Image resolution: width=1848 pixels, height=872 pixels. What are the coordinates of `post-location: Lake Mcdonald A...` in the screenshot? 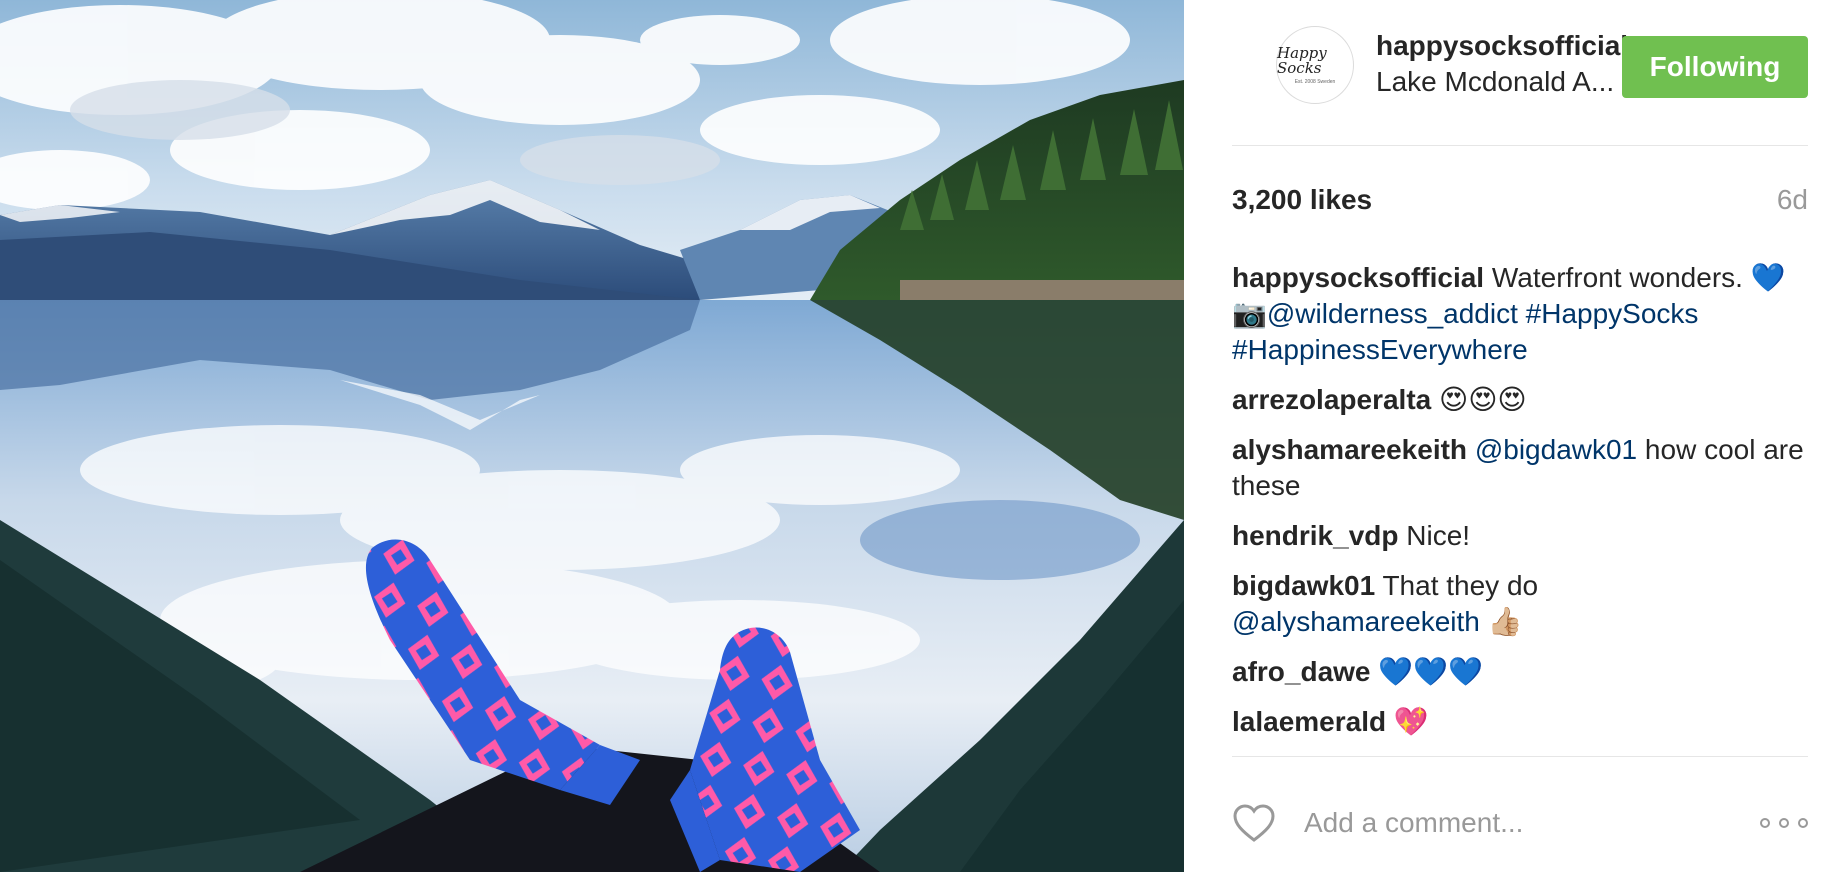 It's located at (1501, 82).